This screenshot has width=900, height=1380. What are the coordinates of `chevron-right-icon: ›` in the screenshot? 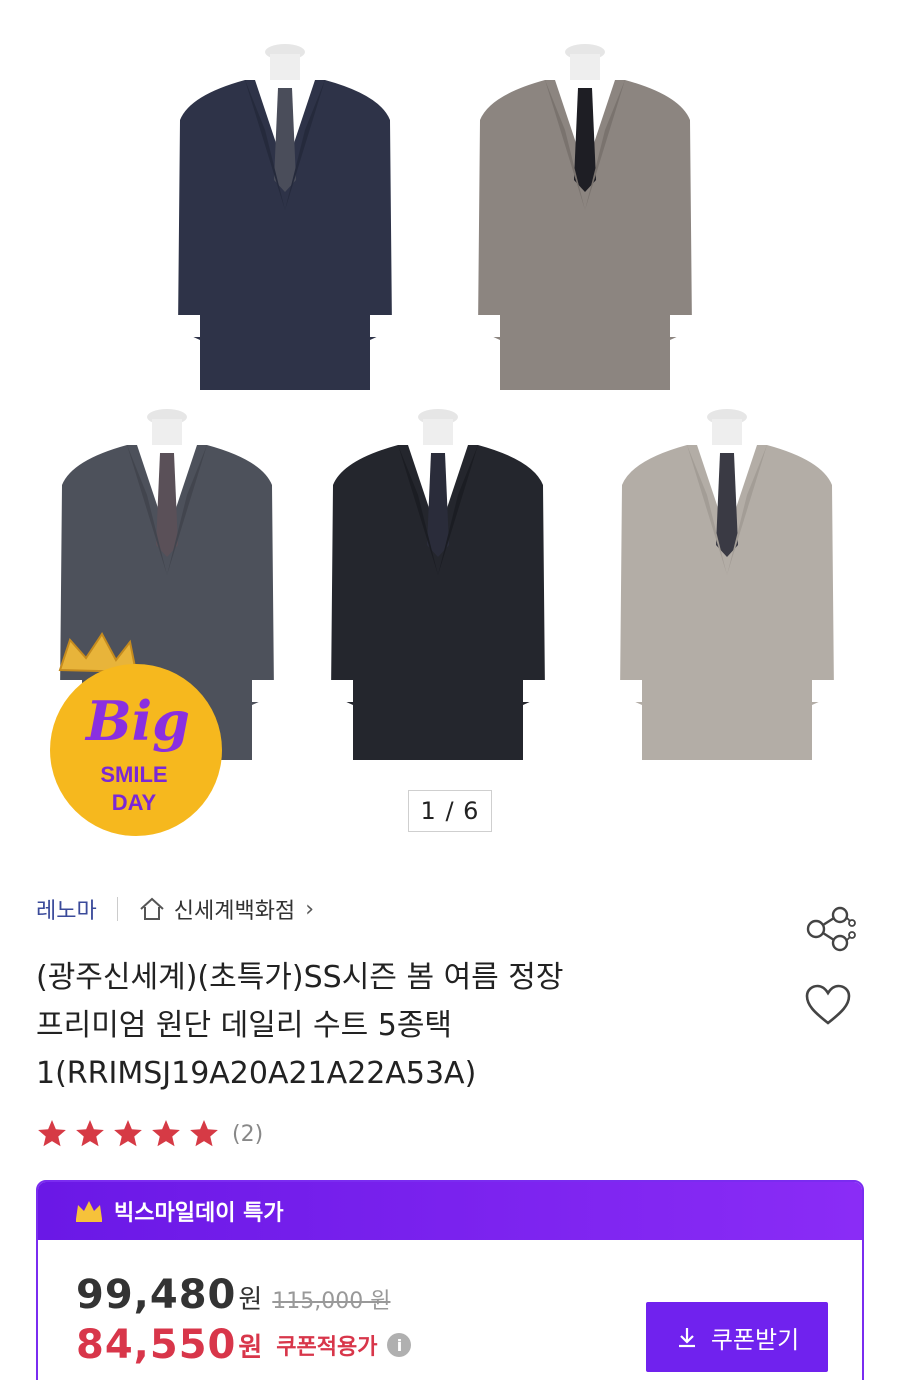 It's located at (309, 909).